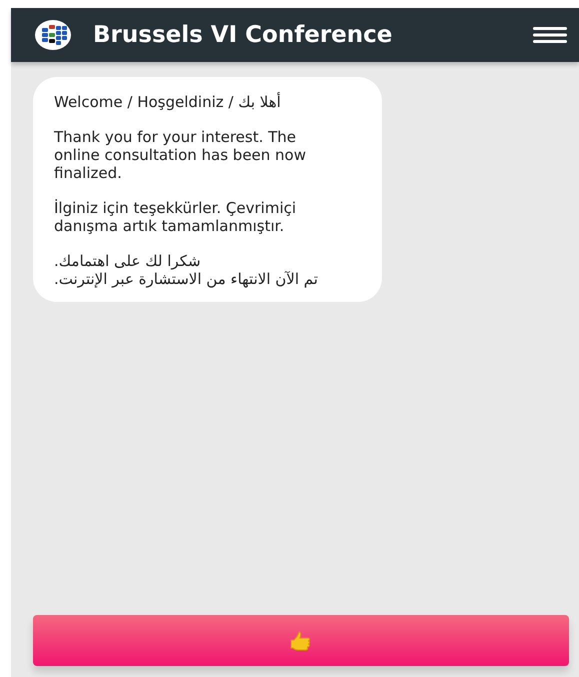  I want to click on message-text: İlginiz için teşekkürler. Çevrimiçi danışma artık tamamlanmıştır., so click(176, 217).